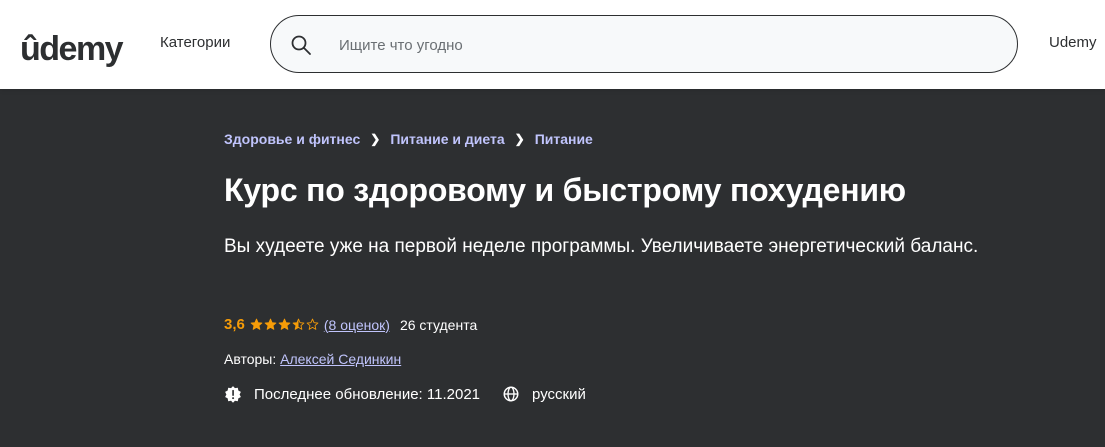  I want to click on categories-menu: Категории, so click(195, 42).